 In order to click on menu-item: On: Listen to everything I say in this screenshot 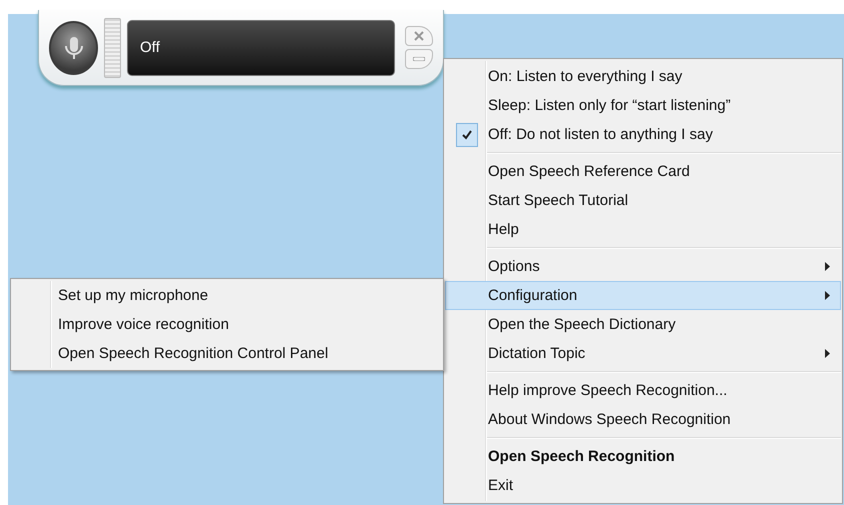, I will do `click(643, 76)`.